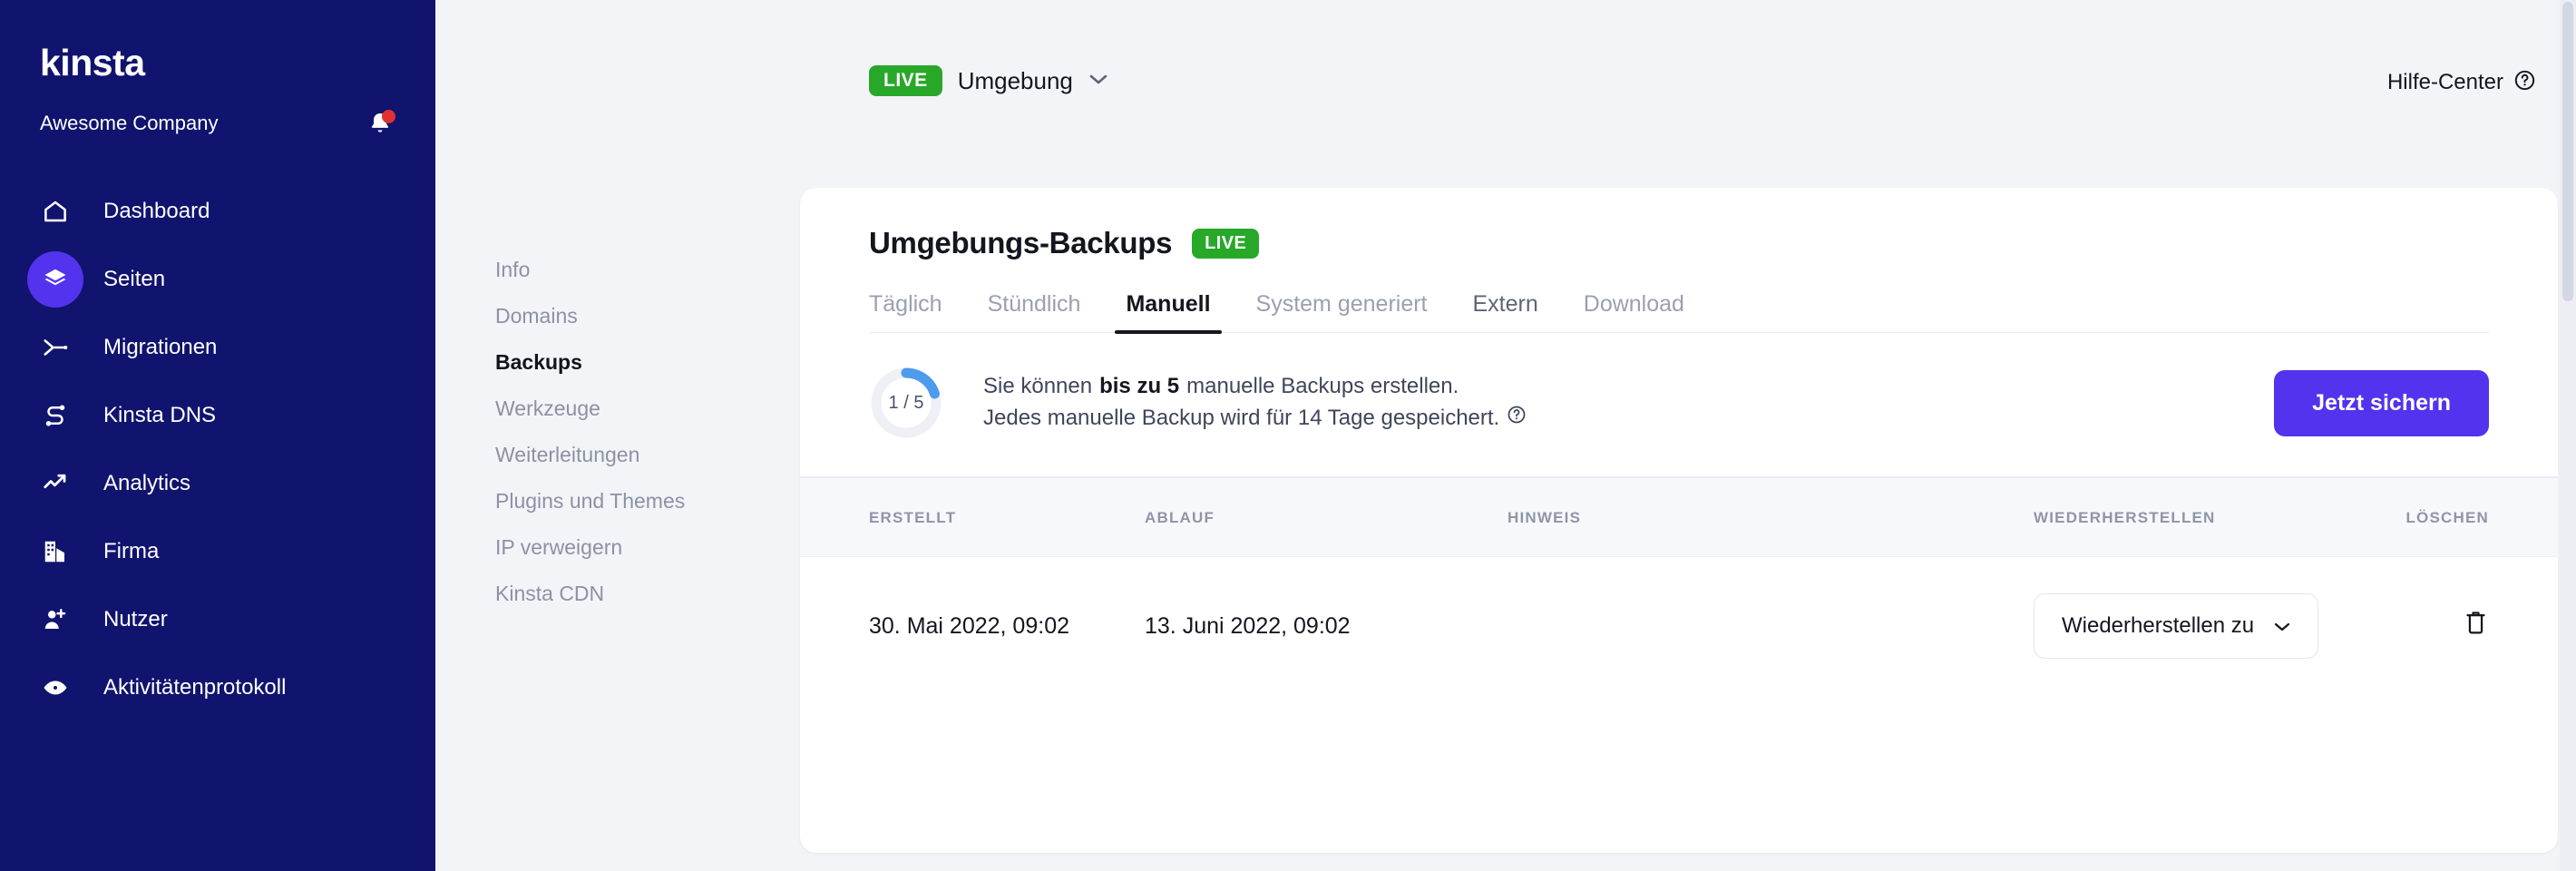 The height and width of the screenshot is (871, 2576). What do you see at coordinates (134, 279) in the screenshot?
I see `sidebar-item-label: Seiten` at bounding box center [134, 279].